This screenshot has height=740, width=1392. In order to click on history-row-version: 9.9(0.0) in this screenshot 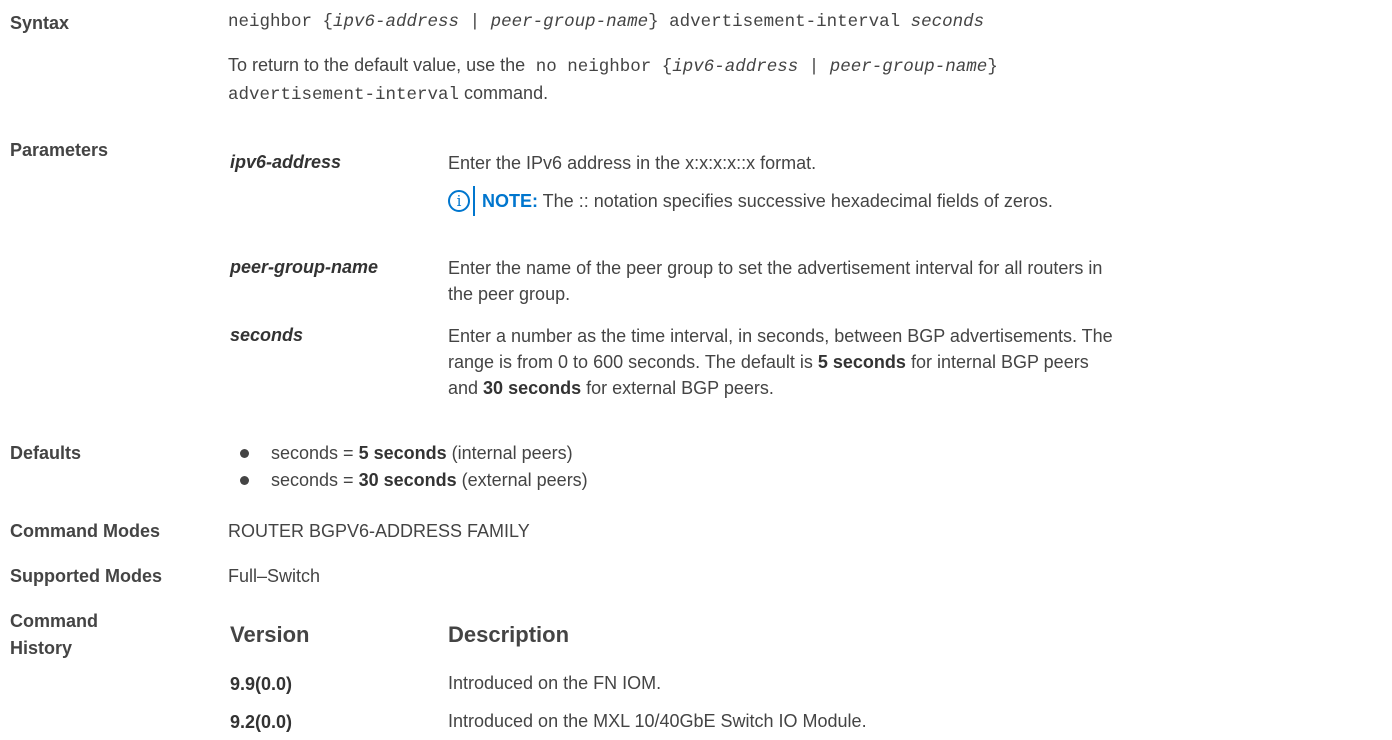, I will do `click(261, 684)`.